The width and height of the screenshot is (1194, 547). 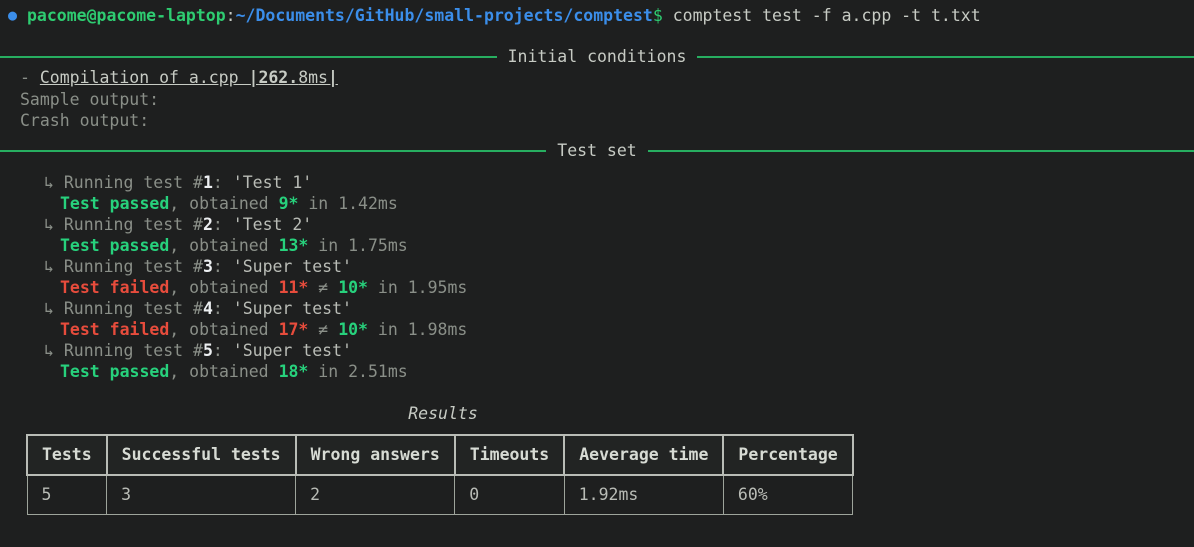 I want to click on section-label: Test set, so click(x=597, y=150).